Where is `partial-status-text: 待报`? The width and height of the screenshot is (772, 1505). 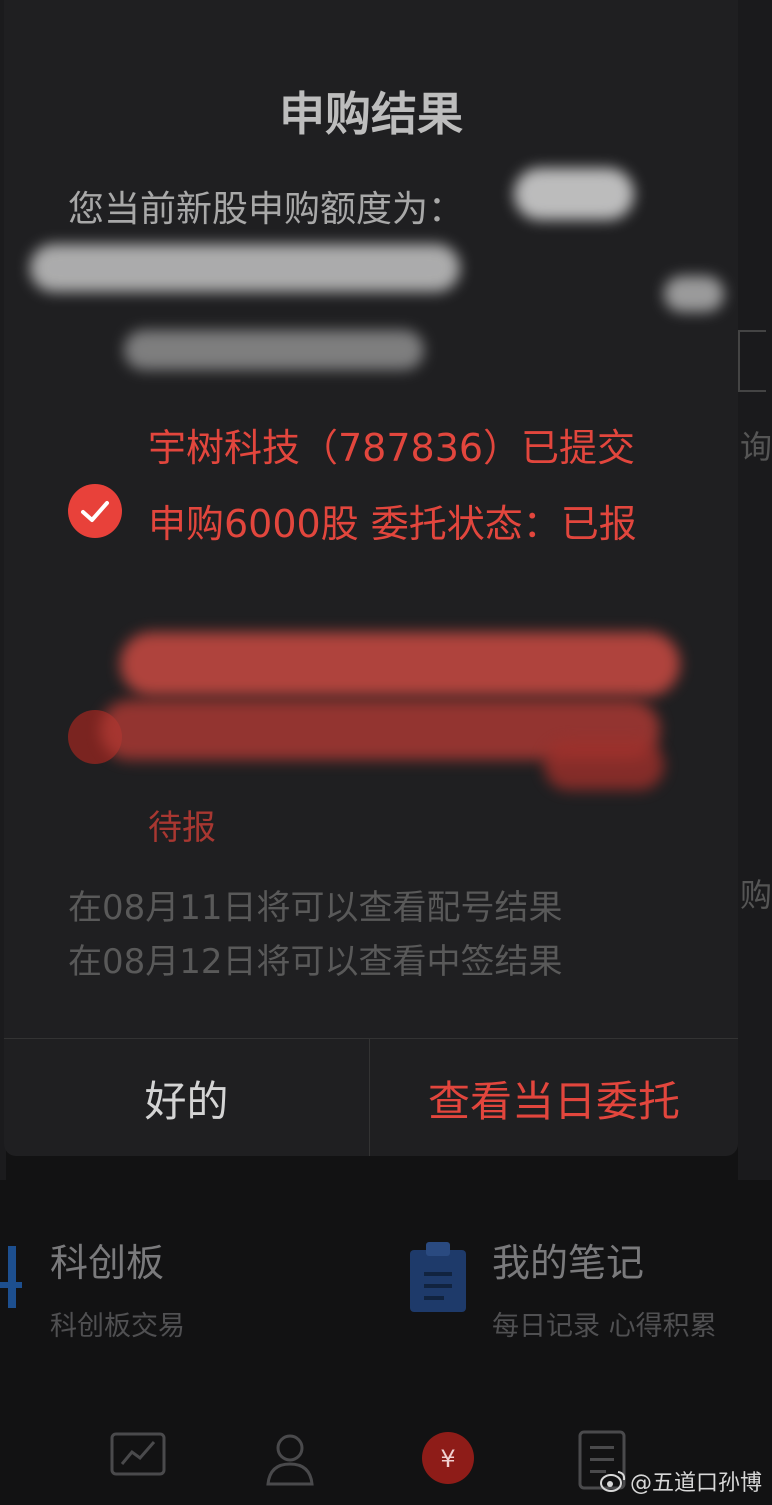
partial-status-text: 待报 is located at coordinates (182, 828).